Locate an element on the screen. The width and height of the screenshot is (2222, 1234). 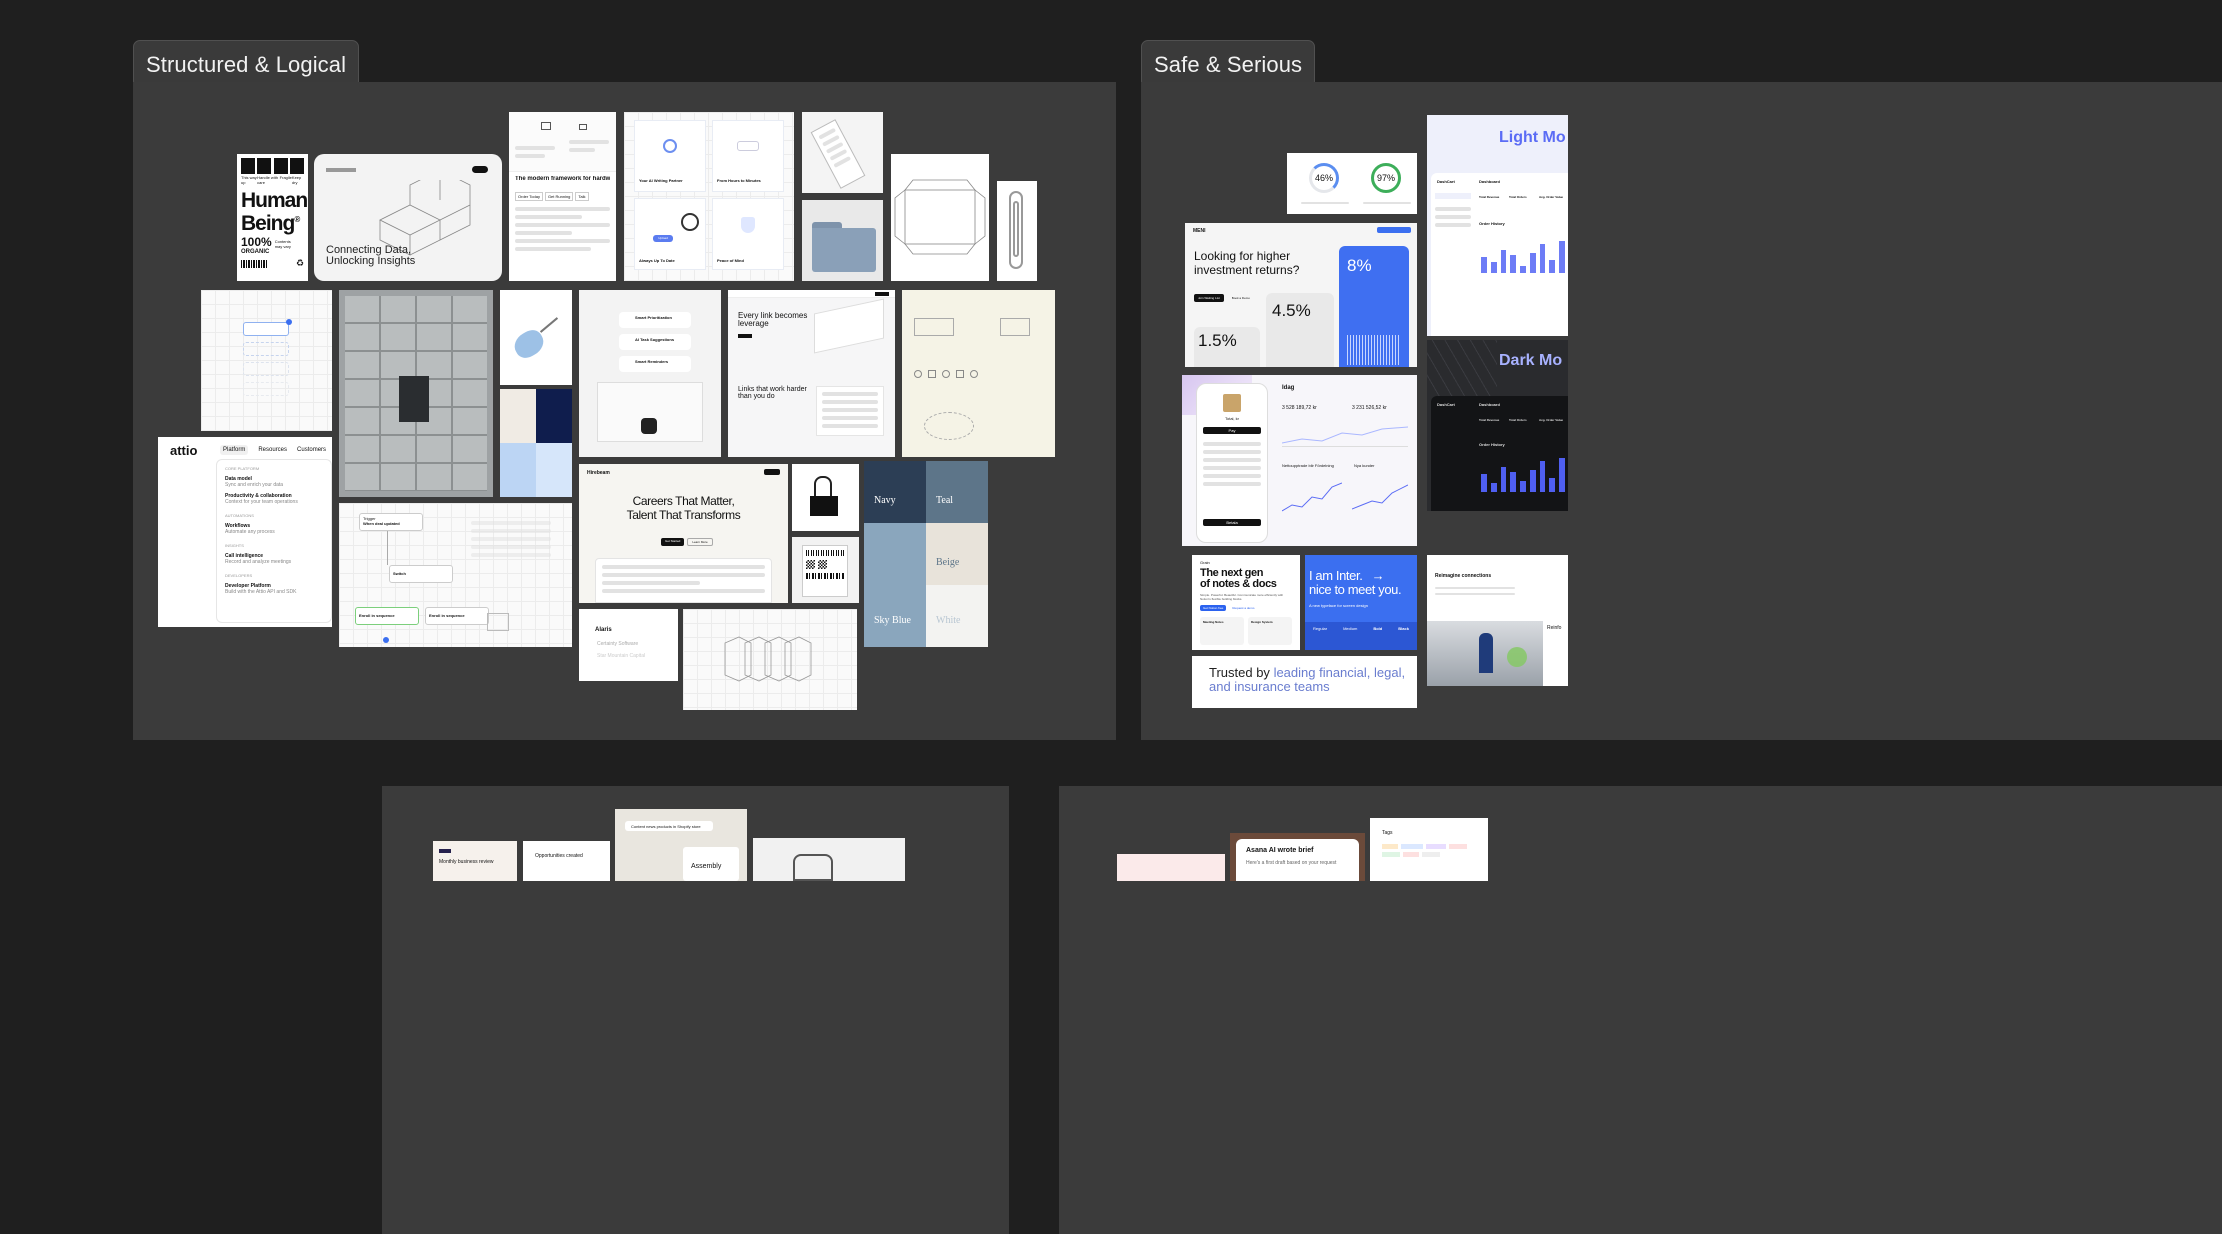
feature-title-1: Your AI Writing Partner is located at coordinates (661, 180).